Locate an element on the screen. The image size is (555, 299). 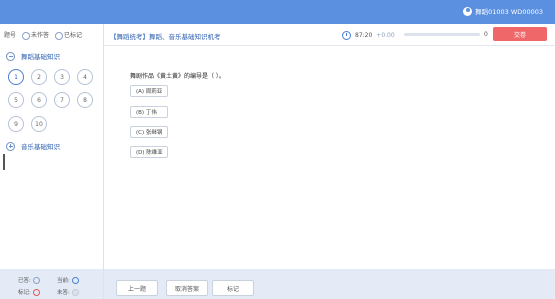
expand-icon is located at coordinates (10, 146).